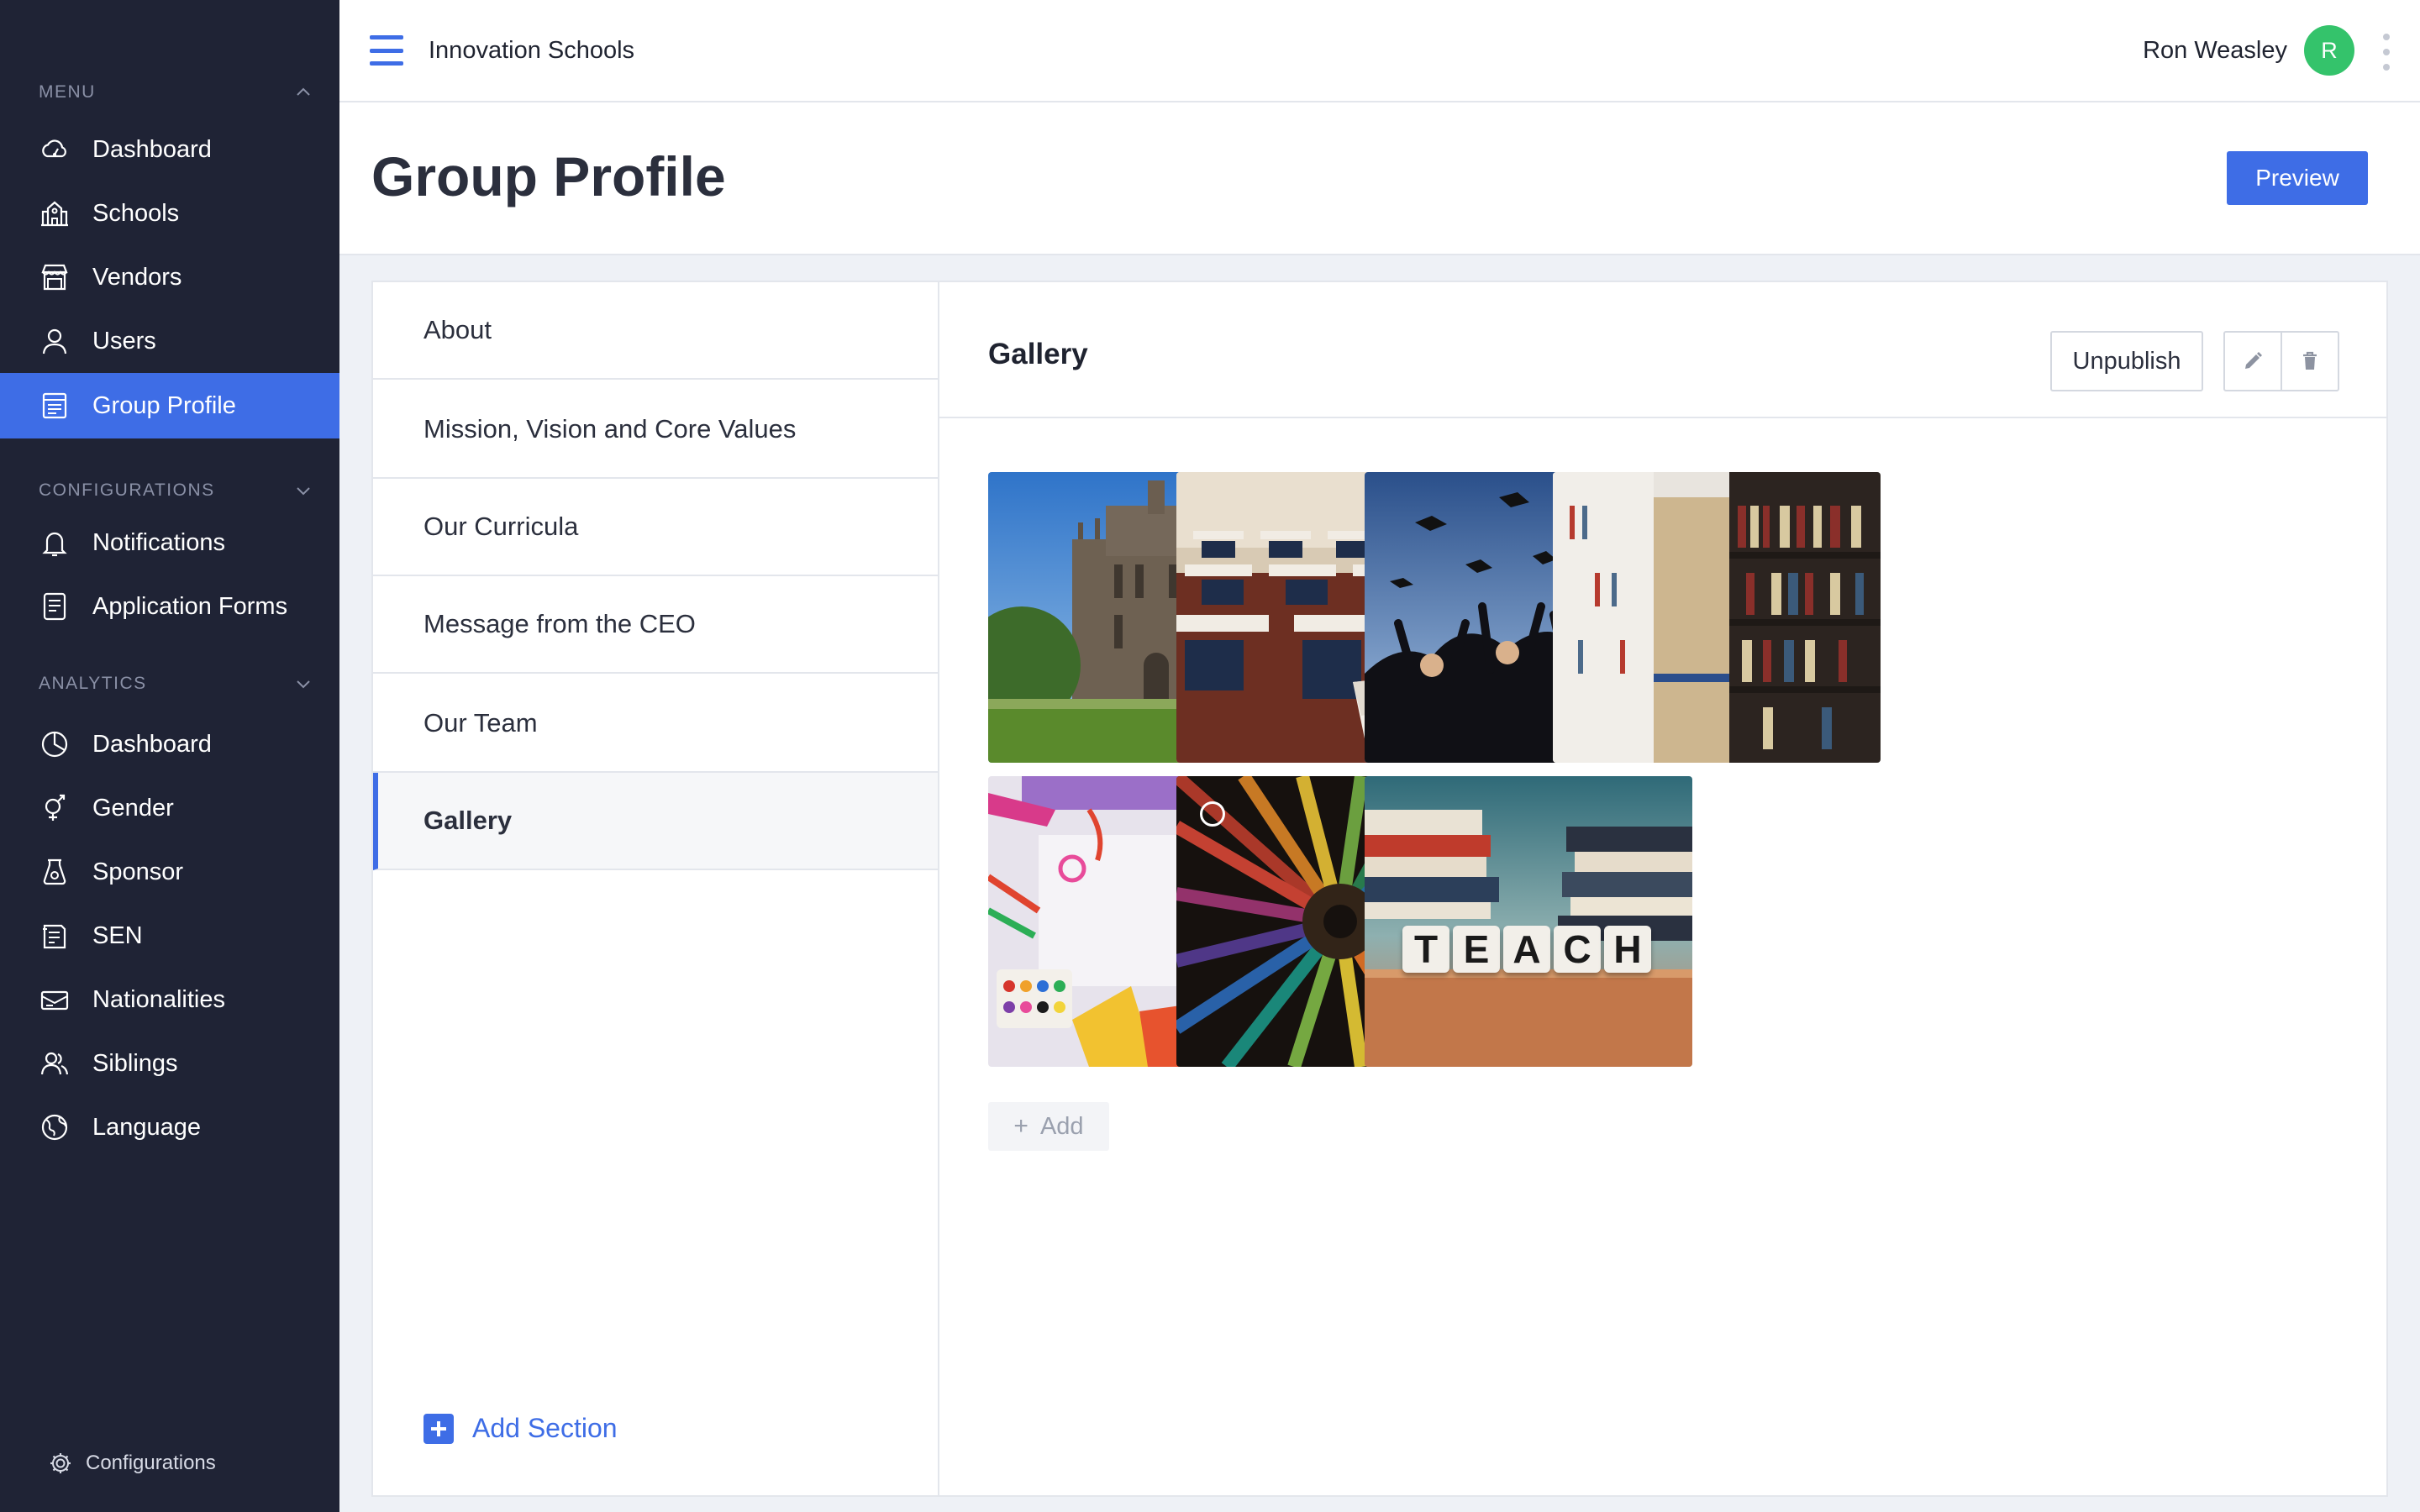 This screenshot has height=1512, width=2420. Describe the element at coordinates (169, 341) in the screenshot. I see `sidebar-item-users: Users` at that location.